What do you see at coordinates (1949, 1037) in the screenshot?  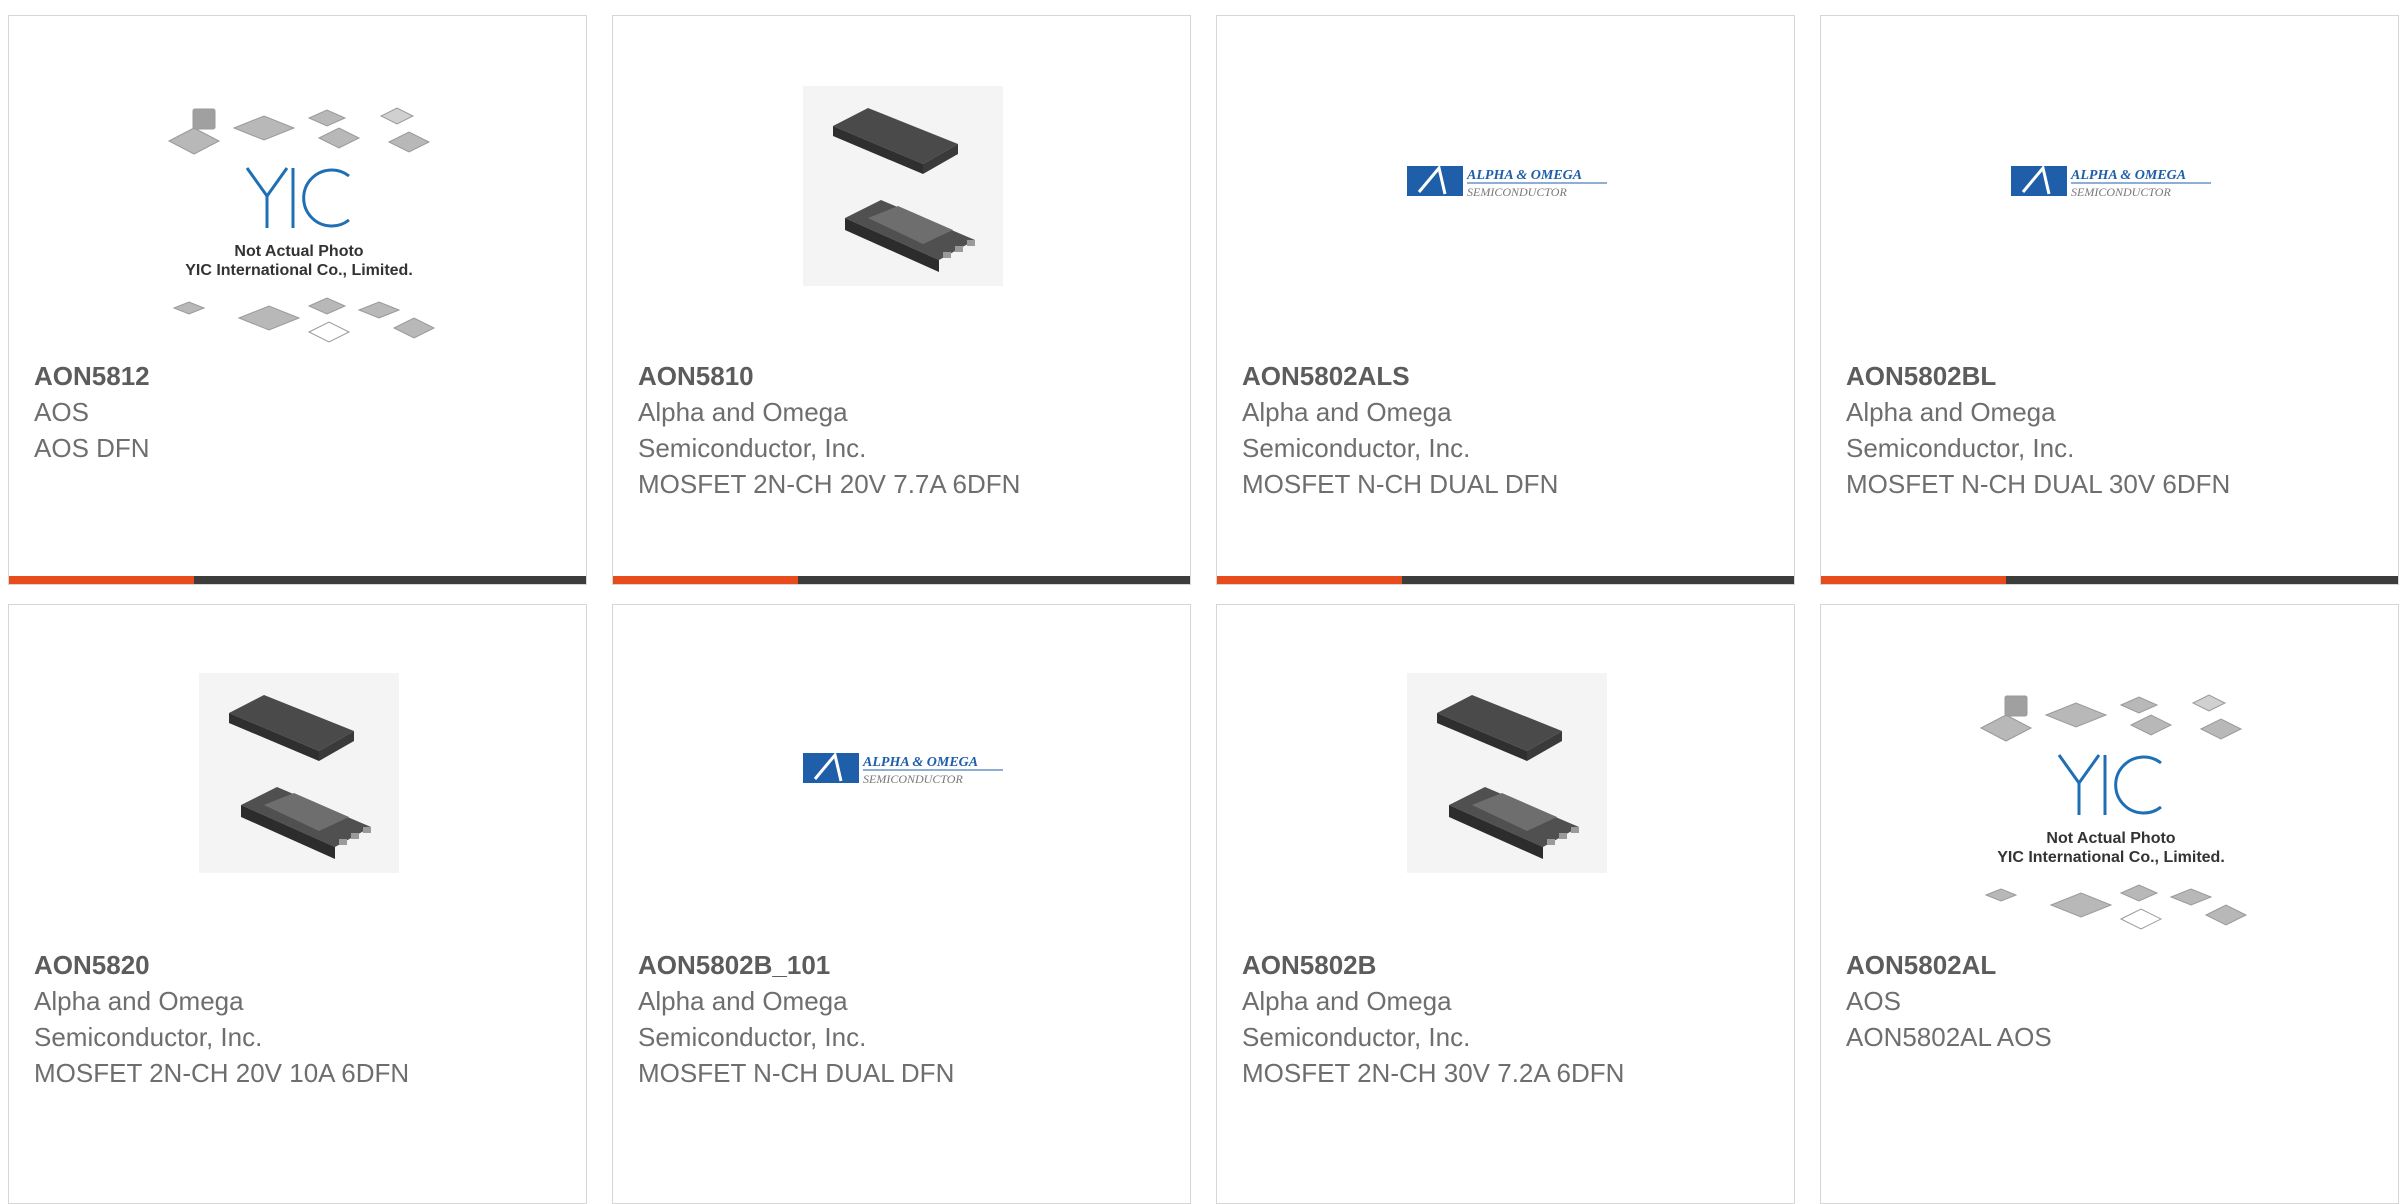 I see `description: AON5802AL AOS` at bounding box center [1949, 1037].